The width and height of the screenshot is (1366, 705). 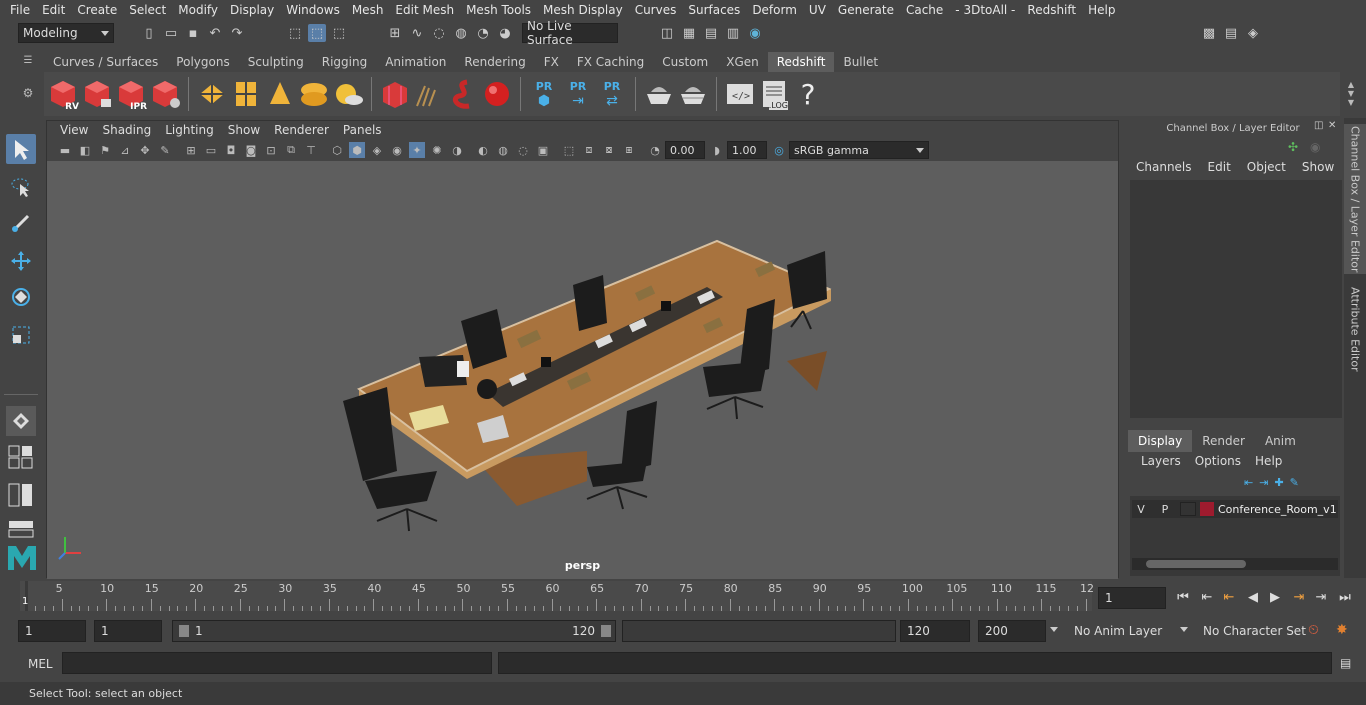 I want to click on rs-sun-sky-button, so click(x=348, y=94).